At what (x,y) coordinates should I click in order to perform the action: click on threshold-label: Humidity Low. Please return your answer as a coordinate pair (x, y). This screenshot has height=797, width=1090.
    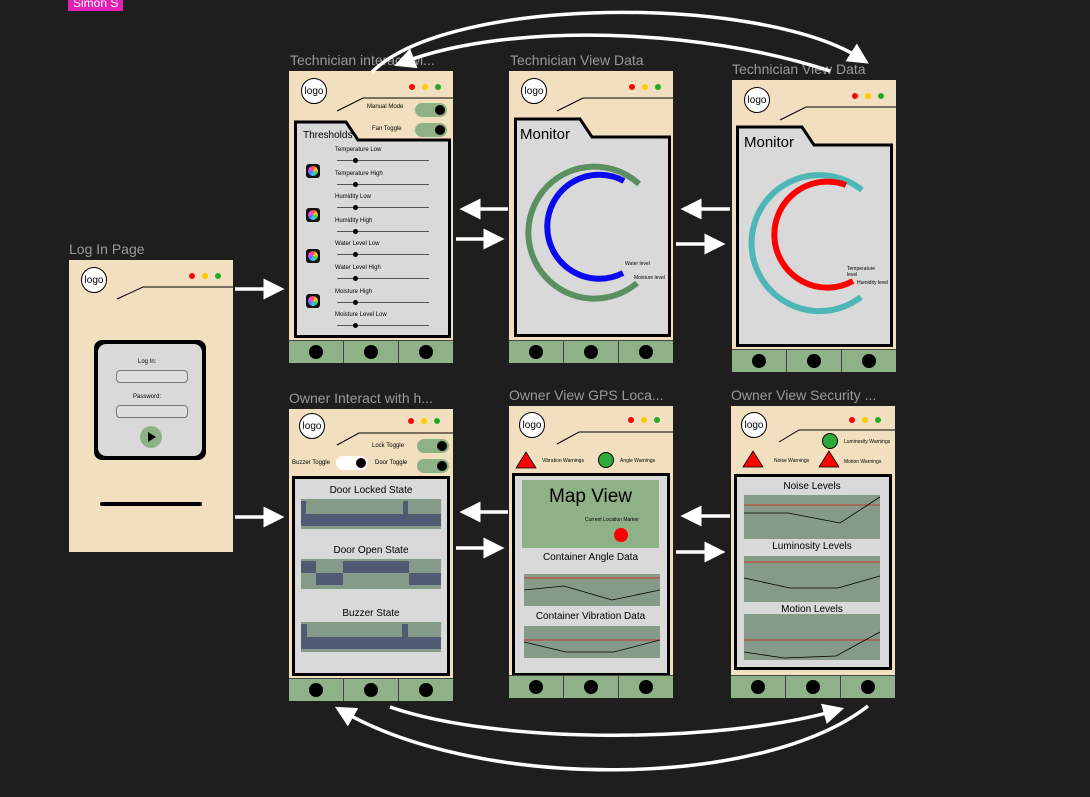
    Looking at the image, I should click on (353, 197).